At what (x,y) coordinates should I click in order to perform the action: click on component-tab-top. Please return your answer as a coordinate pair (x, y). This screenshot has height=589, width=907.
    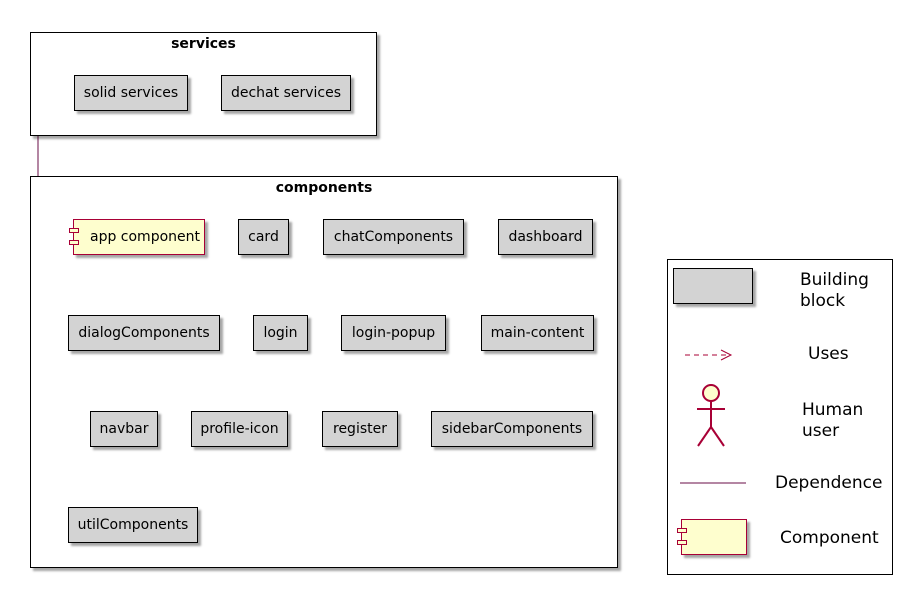
    Looking at the image, I should click on (74, 230).